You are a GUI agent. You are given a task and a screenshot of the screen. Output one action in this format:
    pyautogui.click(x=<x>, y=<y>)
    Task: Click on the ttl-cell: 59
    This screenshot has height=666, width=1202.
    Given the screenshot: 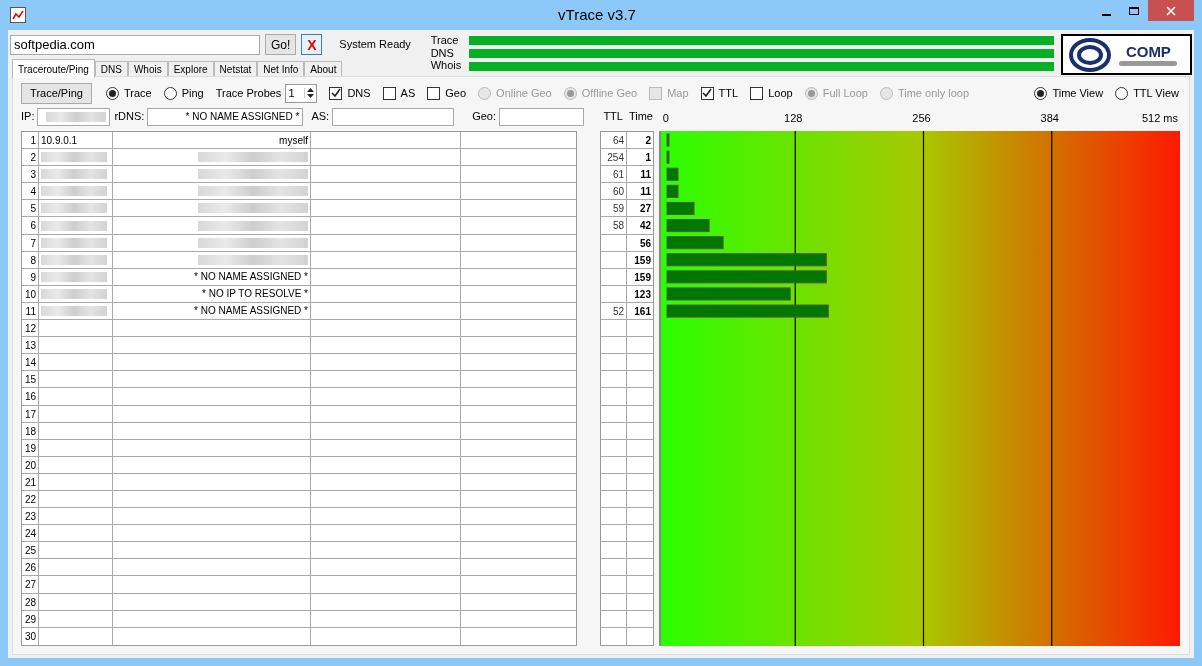 What is the action you would take?
    pyautogui.click(x=618, y=209)
    